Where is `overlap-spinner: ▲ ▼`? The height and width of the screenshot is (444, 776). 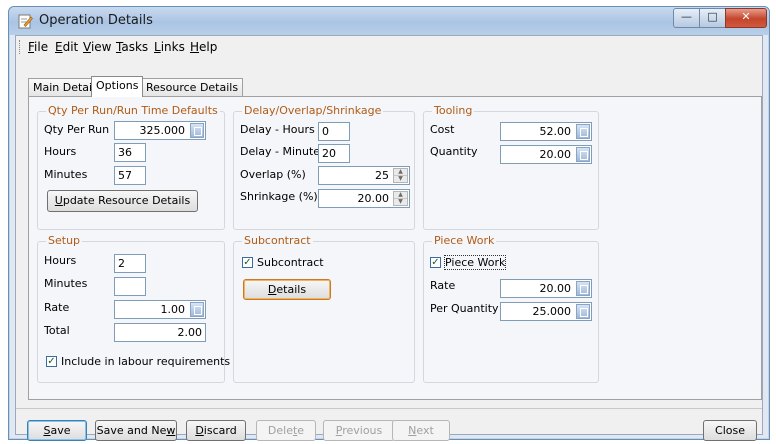
overlap-spinner: ▲ ▼ is located at coordinates (400, 175).